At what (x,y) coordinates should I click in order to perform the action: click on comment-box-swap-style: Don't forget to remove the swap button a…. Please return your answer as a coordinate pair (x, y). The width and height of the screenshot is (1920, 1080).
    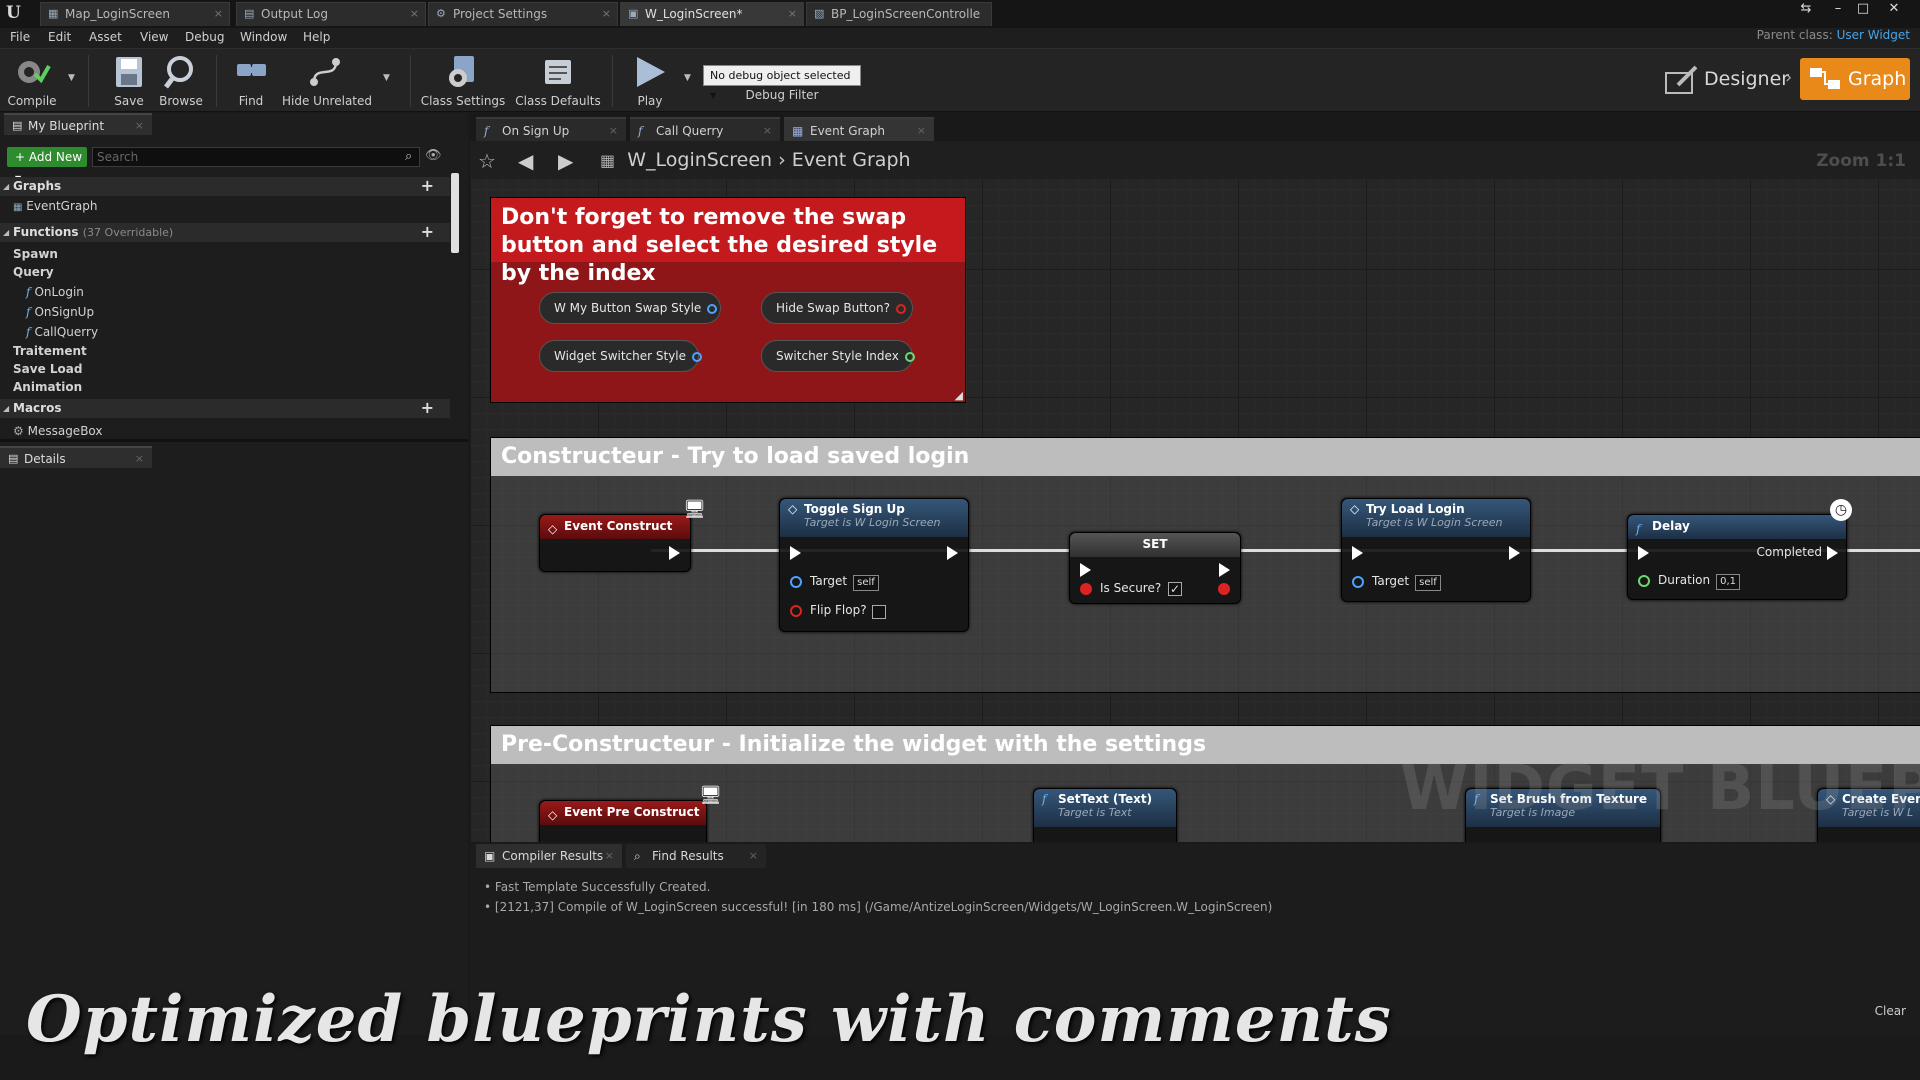
    Looking at the image, I should click on (728, 300).